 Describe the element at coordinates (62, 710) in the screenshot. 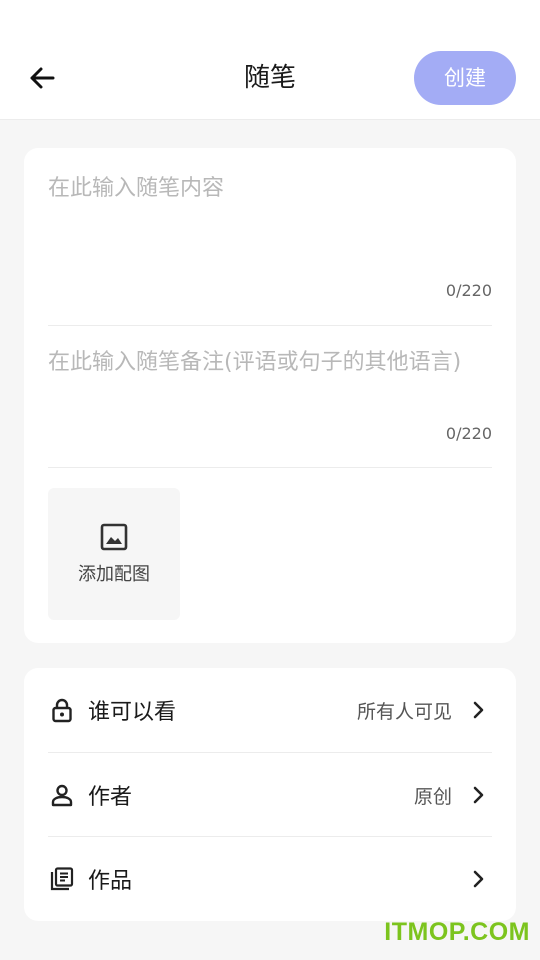

I see `lock-icon` at that location.